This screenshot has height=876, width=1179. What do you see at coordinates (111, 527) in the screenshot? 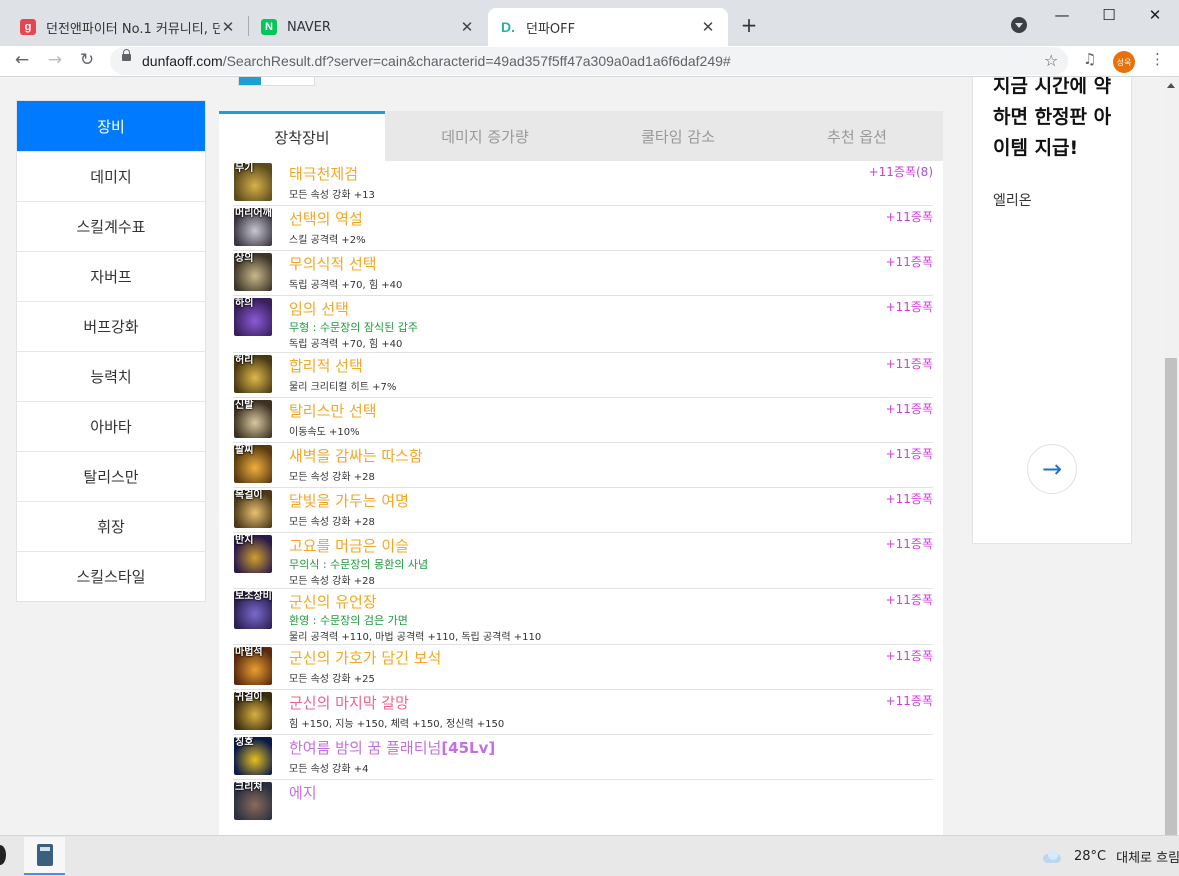
I see `sidebar-item: 휘장` at bounding box center [111, 527].